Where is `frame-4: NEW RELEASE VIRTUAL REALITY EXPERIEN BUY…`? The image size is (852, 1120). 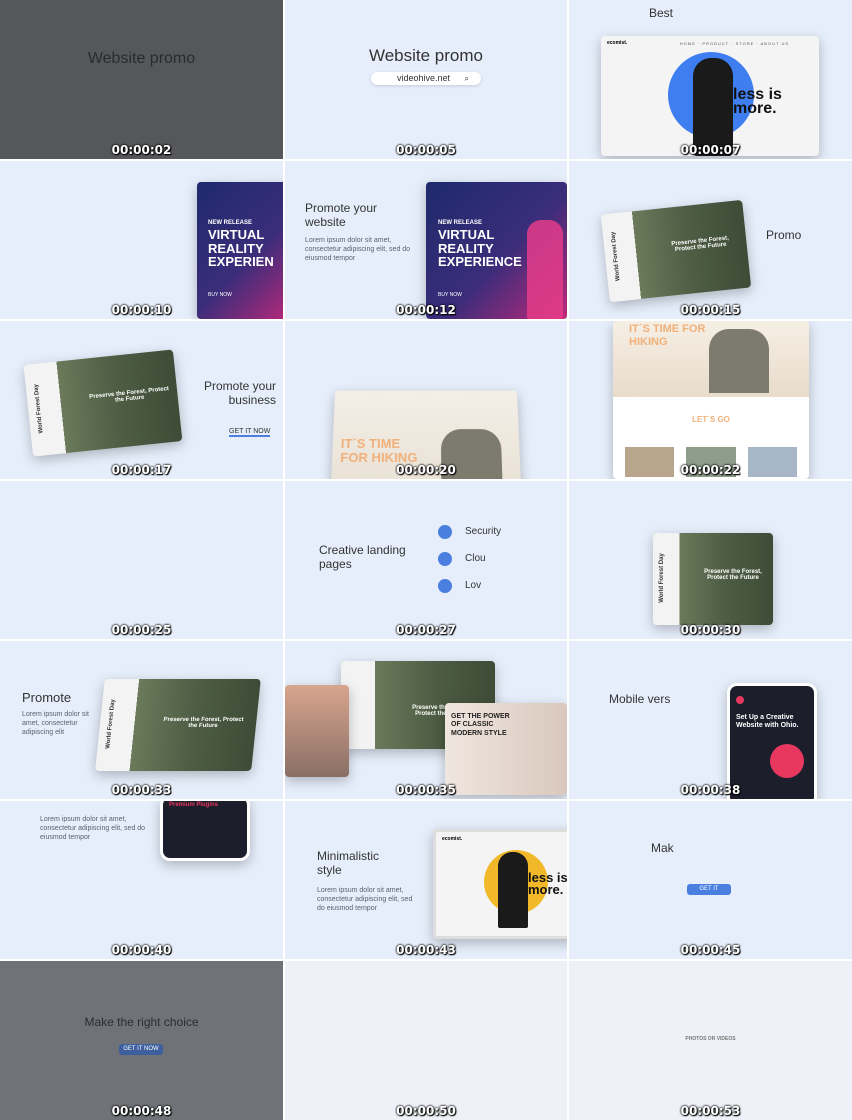
frame-4: NEW RELEASE VIRTUAL REALITY EXPERIEN BUY… is located at coordinates (141, 240).